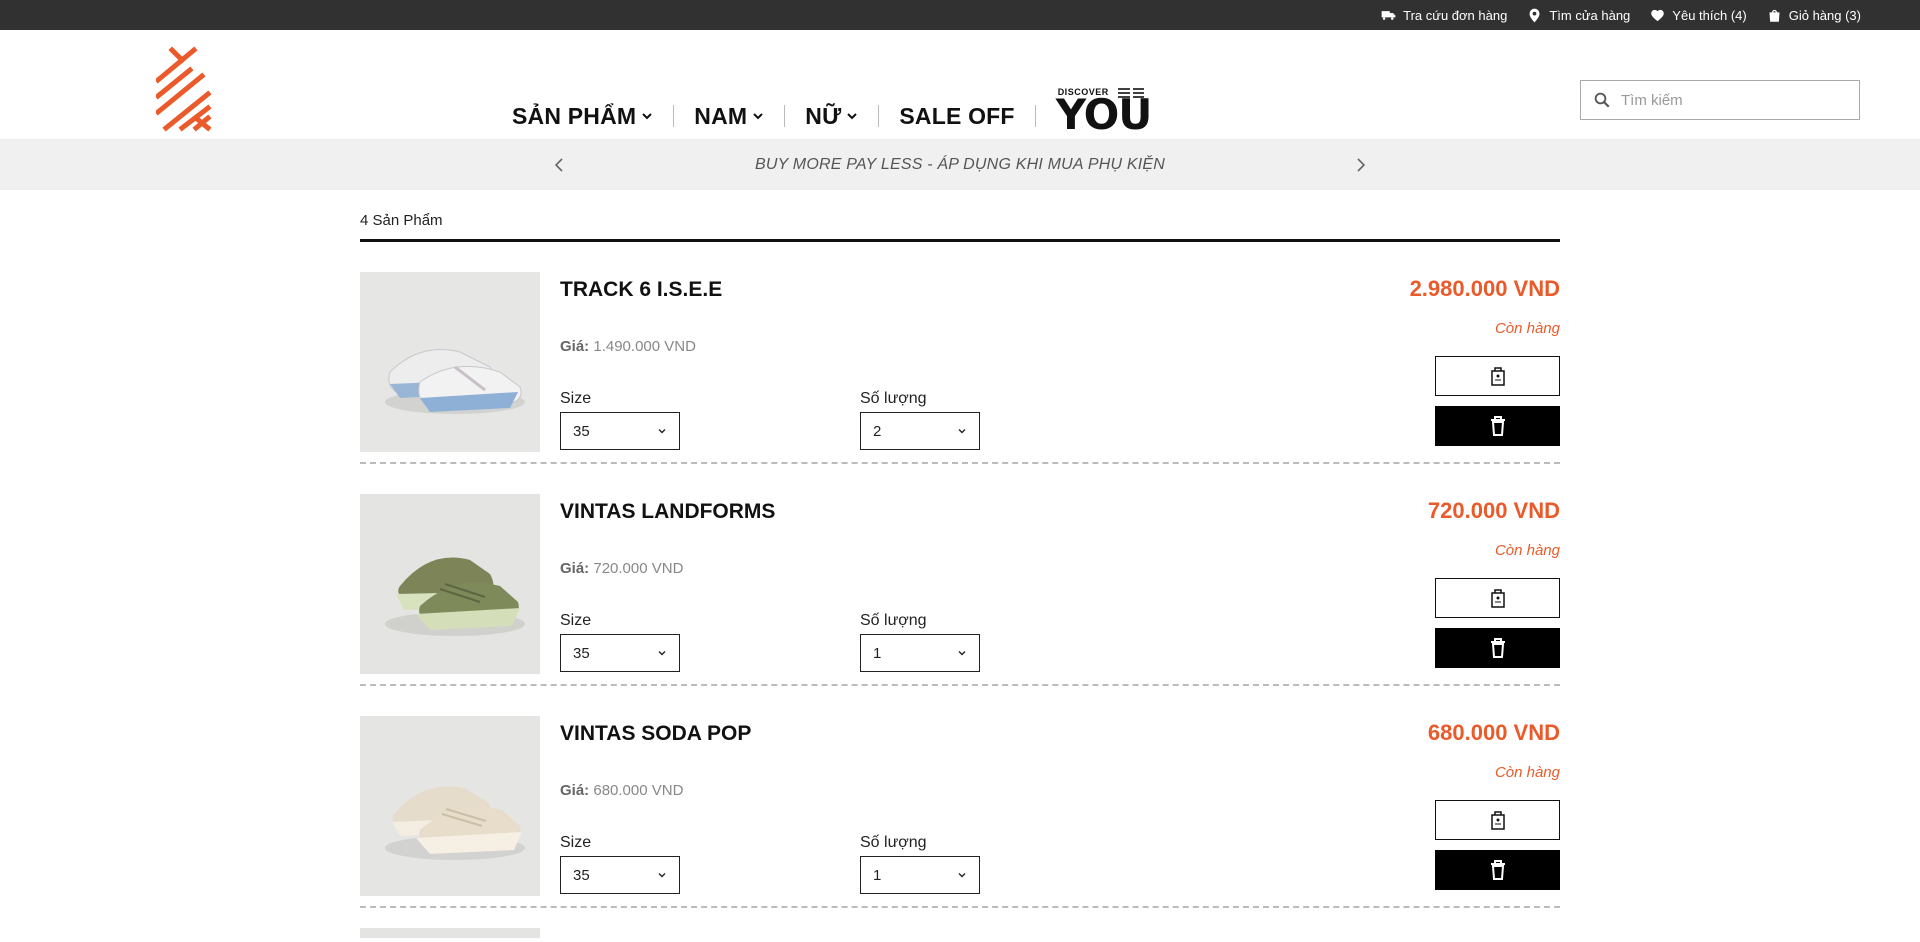 Image resolution: width=1920 pixels, height=942 pixels. I want to click on cart-label: Giỏ hàng (3), so click(1824, 15).